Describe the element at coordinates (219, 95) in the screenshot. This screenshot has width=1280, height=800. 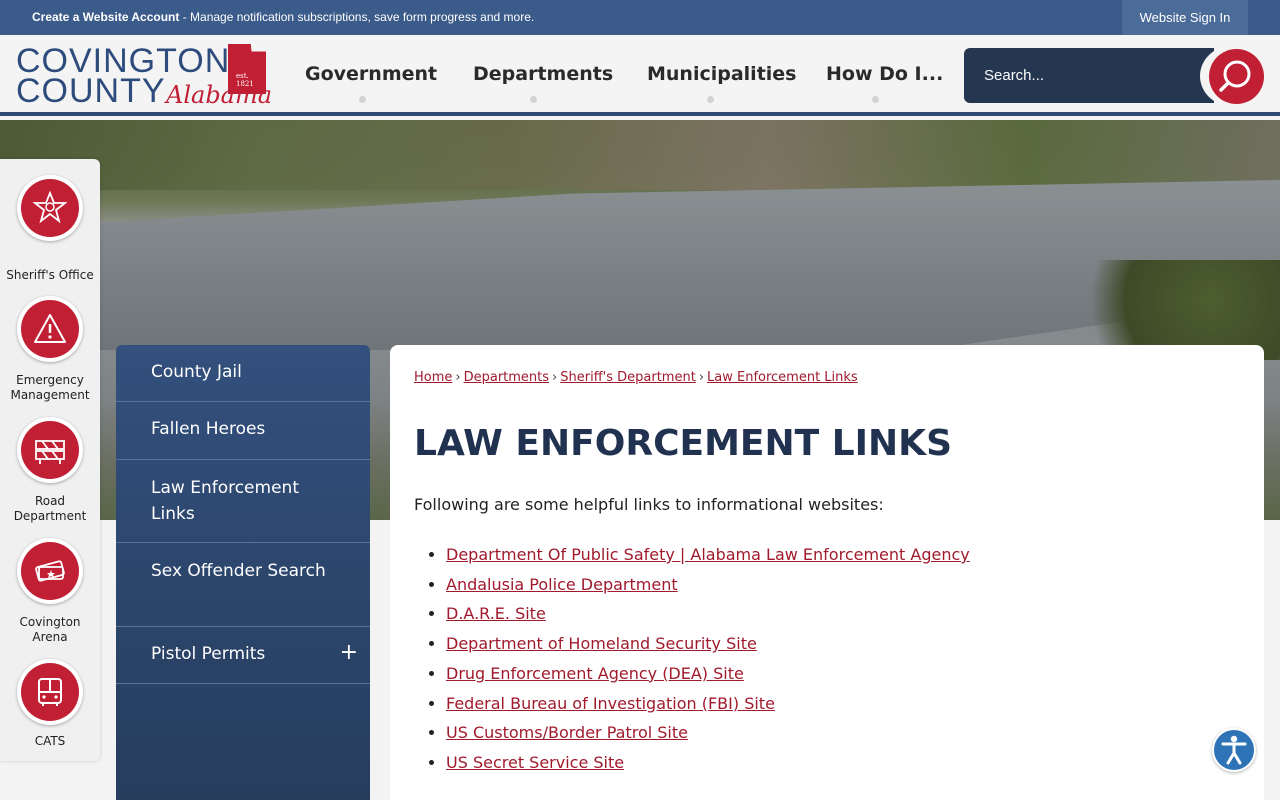
I see `logo-script: Alabama` at that location.